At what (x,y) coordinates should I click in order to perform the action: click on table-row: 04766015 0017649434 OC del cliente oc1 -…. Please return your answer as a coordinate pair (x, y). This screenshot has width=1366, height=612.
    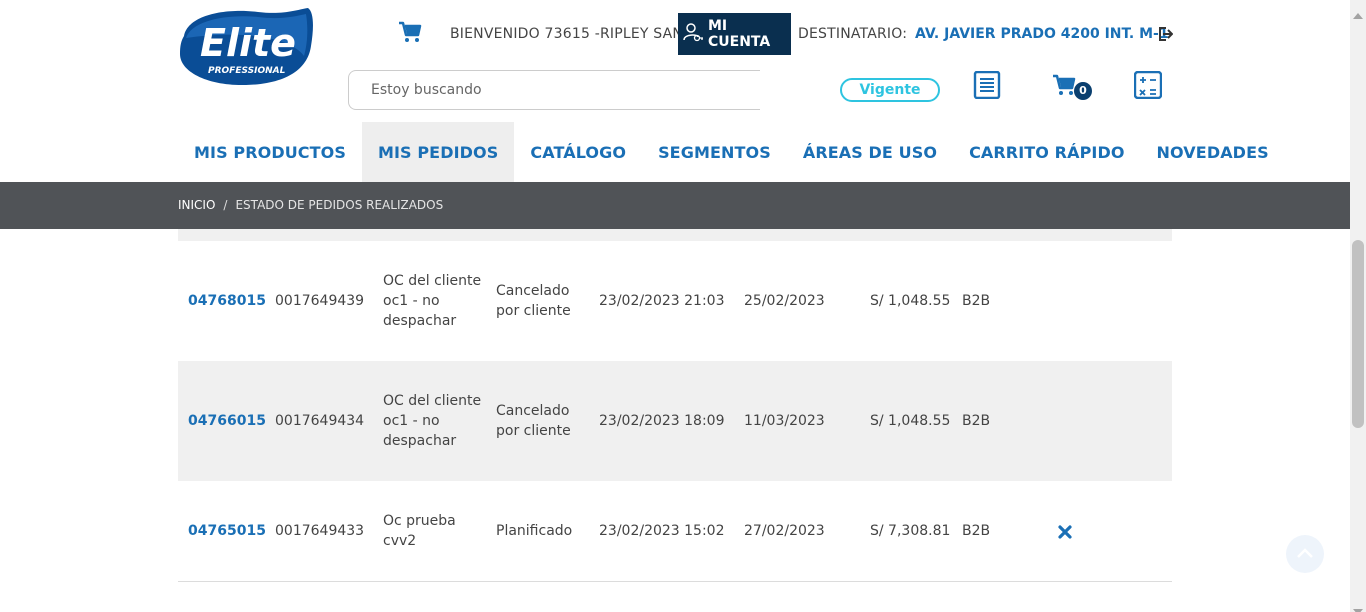
    Looking at the image, I should click on (675, 421).